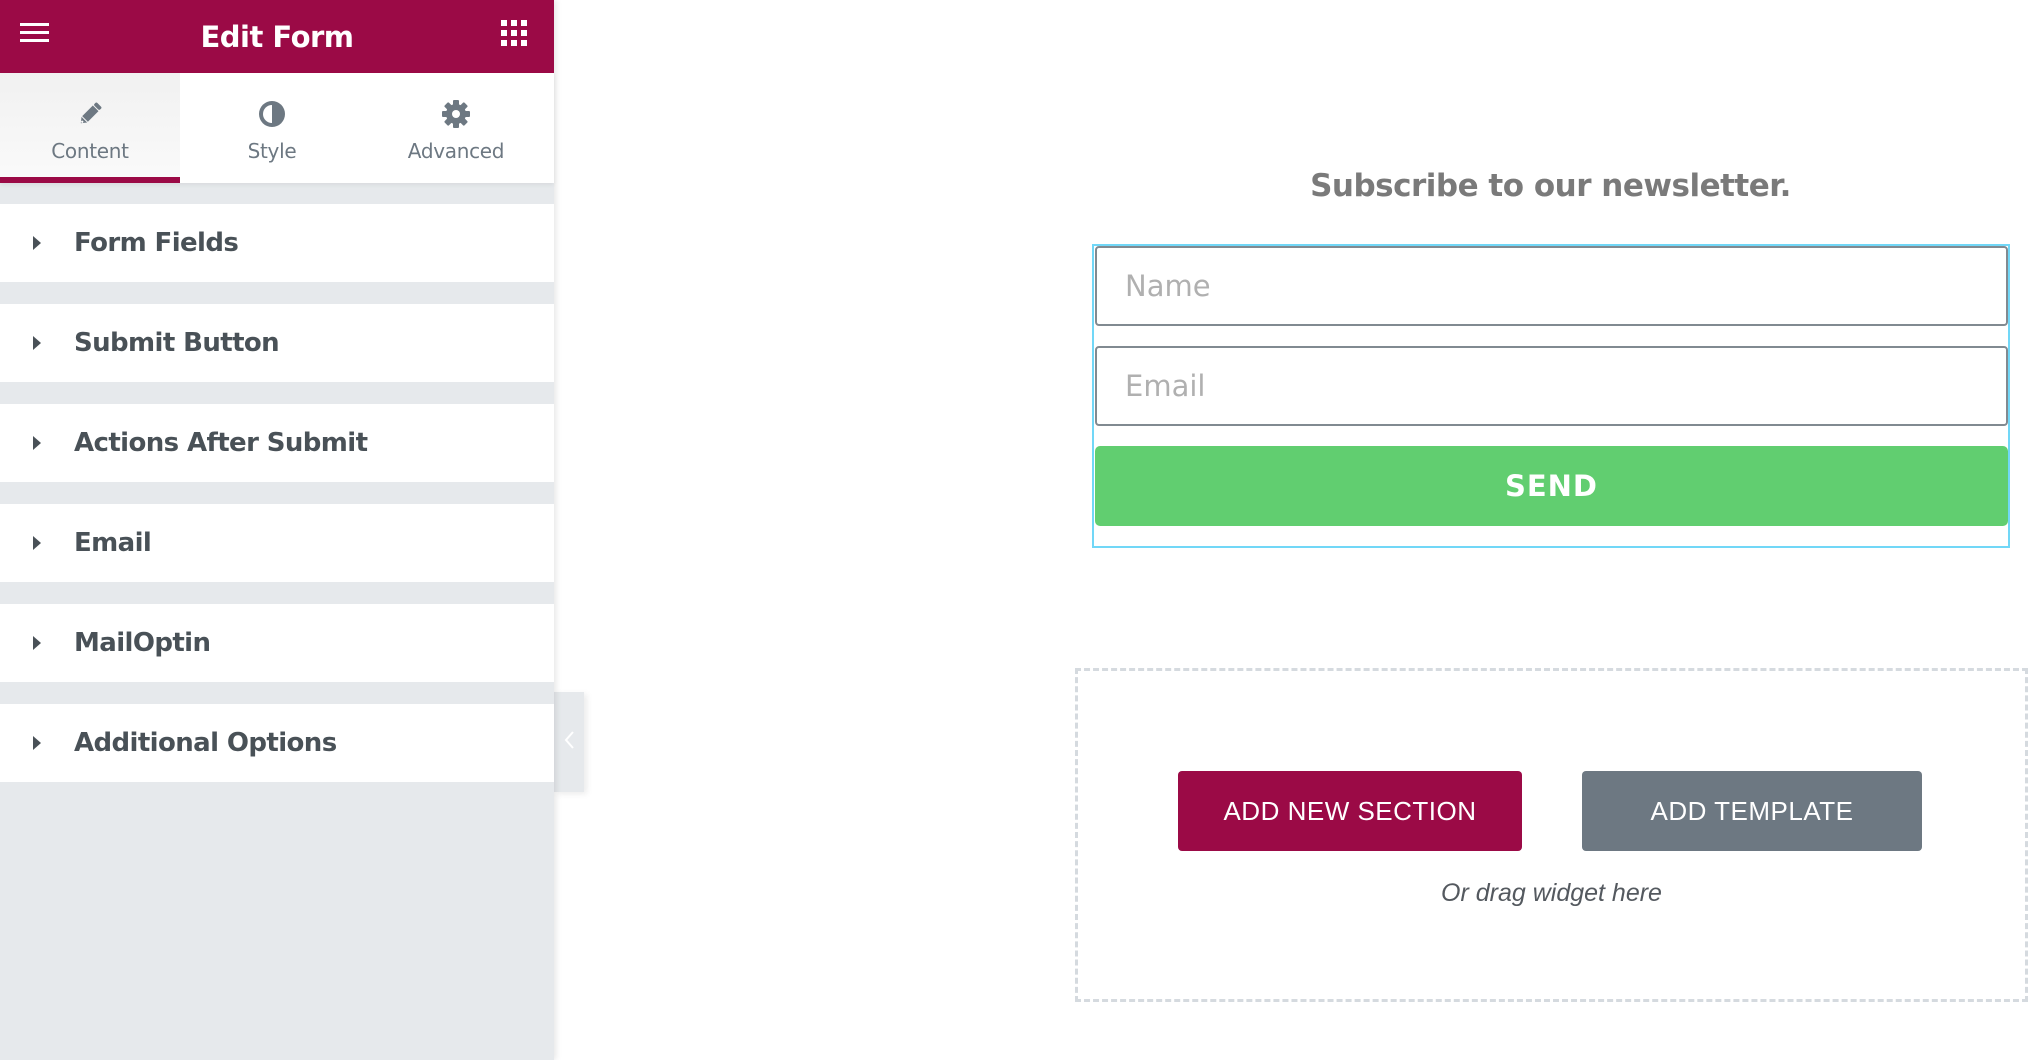 This screenshot has height=1060, width=2038. What do you see at coordinates (1350, 811) in the screenshot?
I see `add-new-section-button: ADD NEW SECTION` at bounding box center [1350, 811].